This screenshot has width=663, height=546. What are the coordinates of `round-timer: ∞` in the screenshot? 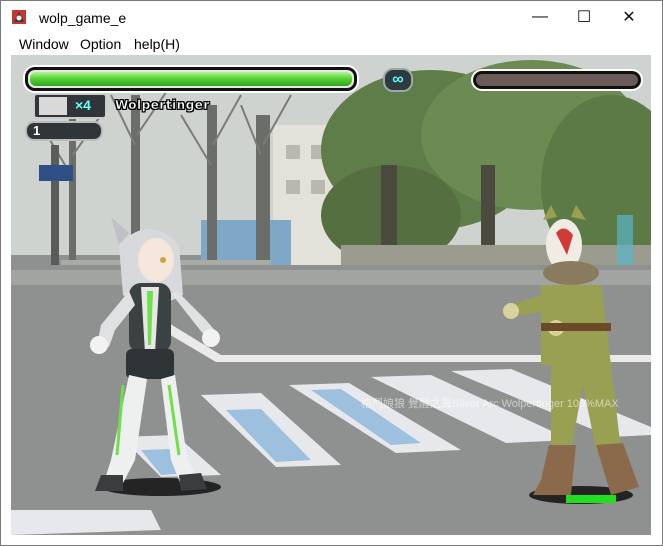 It's located at (398, 80).